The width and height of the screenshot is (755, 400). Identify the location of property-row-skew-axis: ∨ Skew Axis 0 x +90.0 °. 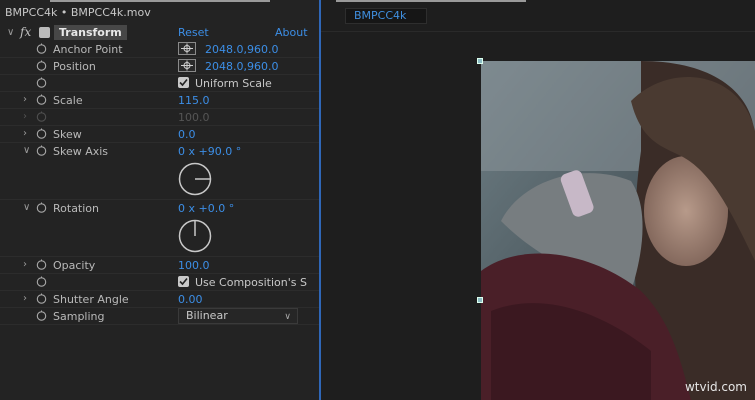
(159, 171).